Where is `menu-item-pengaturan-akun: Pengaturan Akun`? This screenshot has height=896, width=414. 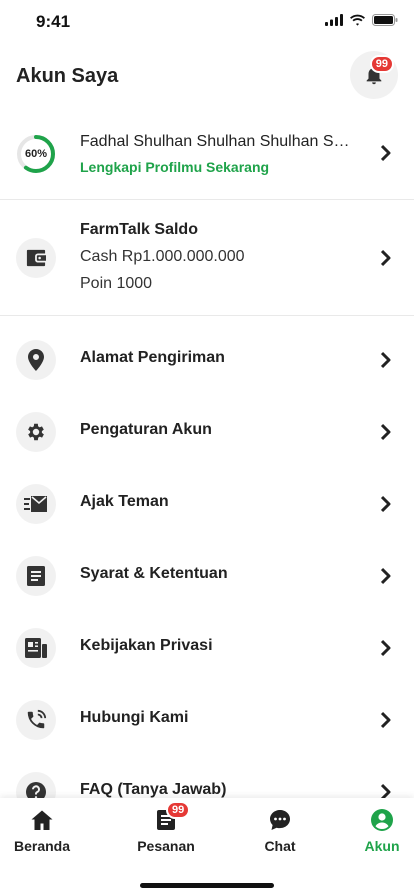
menu-item-pengaturan-akun: Pengaturan Akun is located at coordinates (207, 432).